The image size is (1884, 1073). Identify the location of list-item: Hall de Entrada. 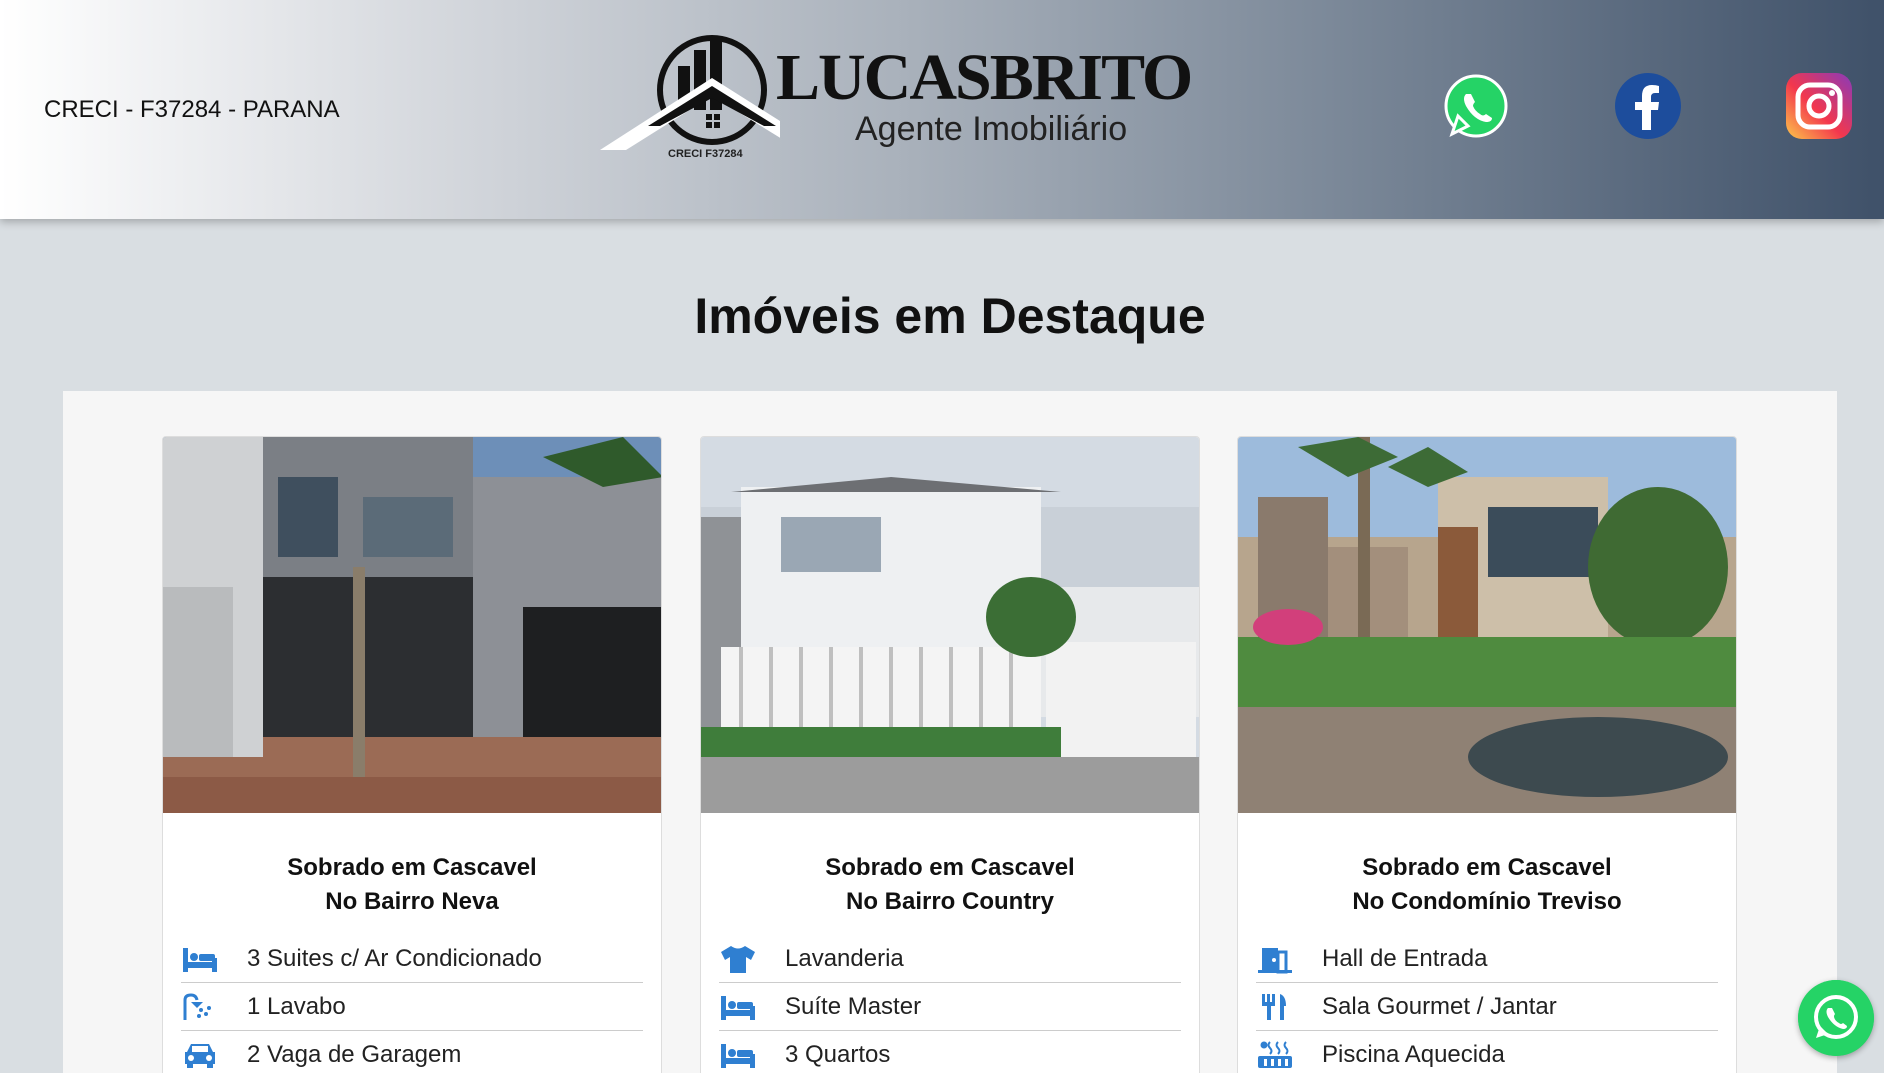
(1487, 959).